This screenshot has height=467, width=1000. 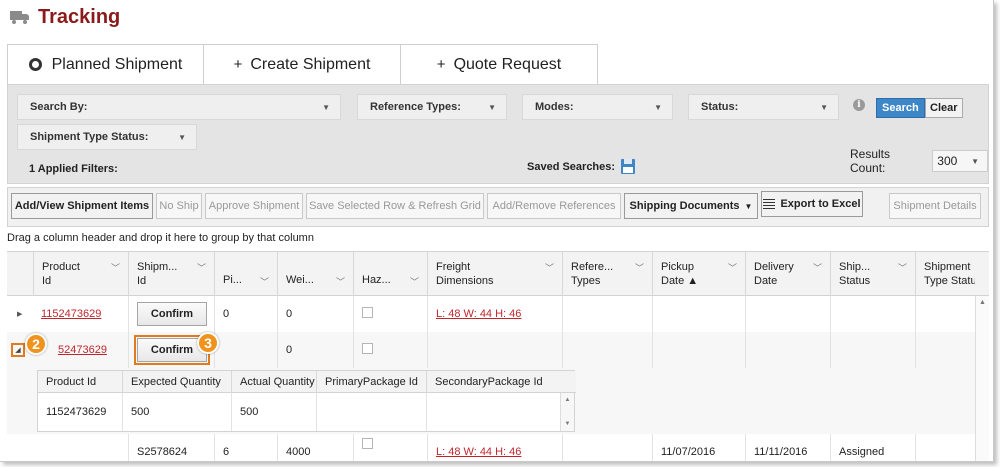 I want to click on tab-quote-request: + Quote Request, so click(x=499, y=64).